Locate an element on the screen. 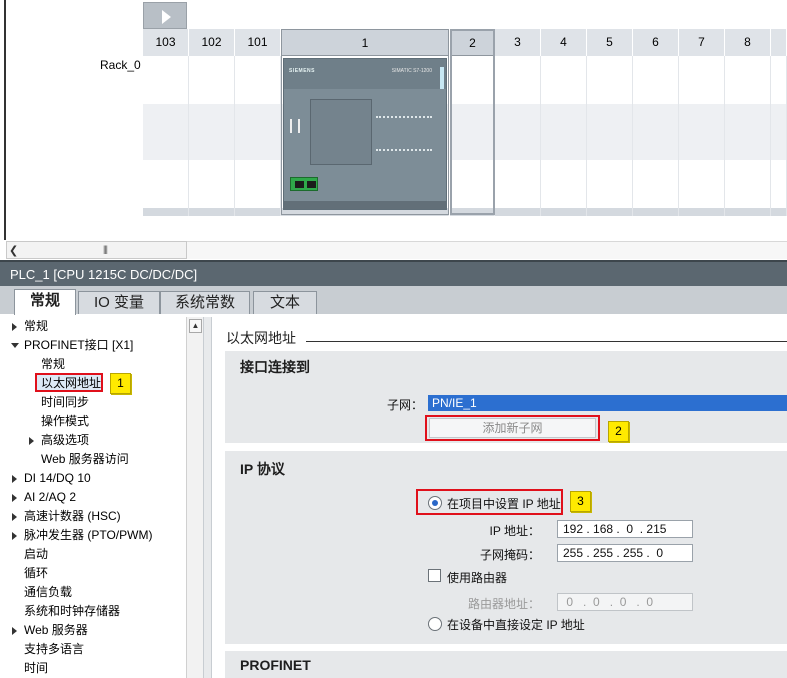  section-title: 以太网地址 is located at coordinates (261, 338).